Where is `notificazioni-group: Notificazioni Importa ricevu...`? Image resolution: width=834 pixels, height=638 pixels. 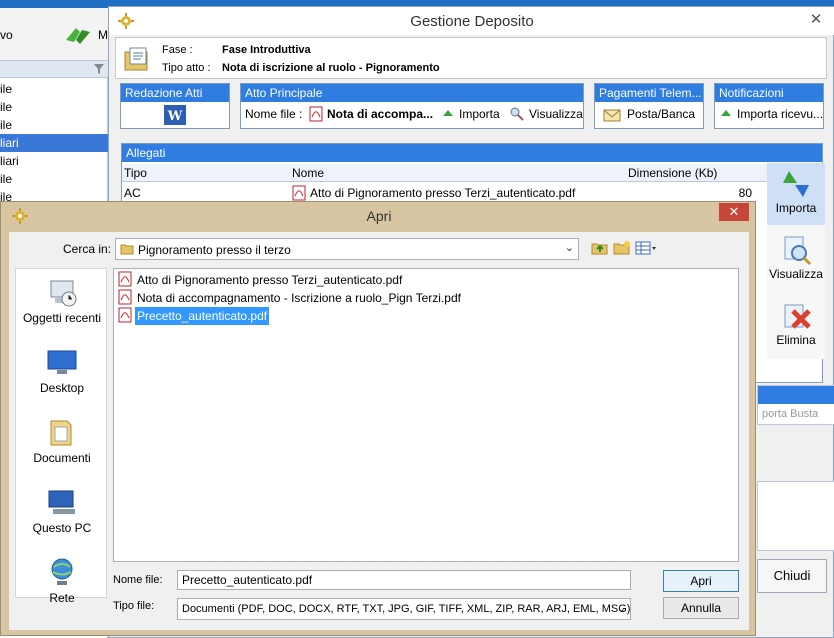 notificazioni-group: Notificazioni Importa ricevu... is located at coordinates (769, 106).